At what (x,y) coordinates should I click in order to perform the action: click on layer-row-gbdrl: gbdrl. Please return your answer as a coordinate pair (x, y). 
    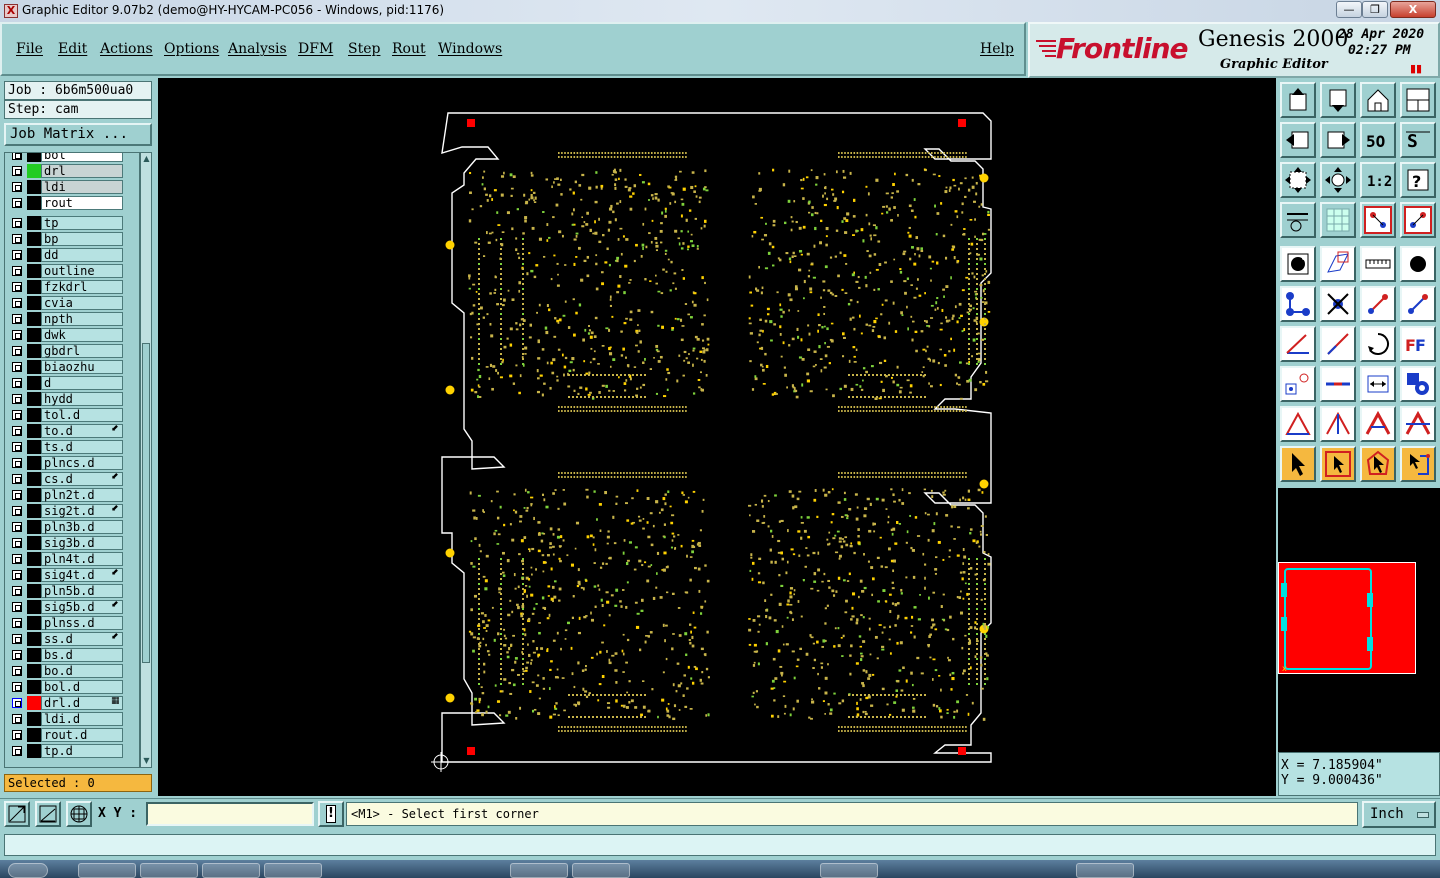
    Looking at the image, I should click on (72, 351).